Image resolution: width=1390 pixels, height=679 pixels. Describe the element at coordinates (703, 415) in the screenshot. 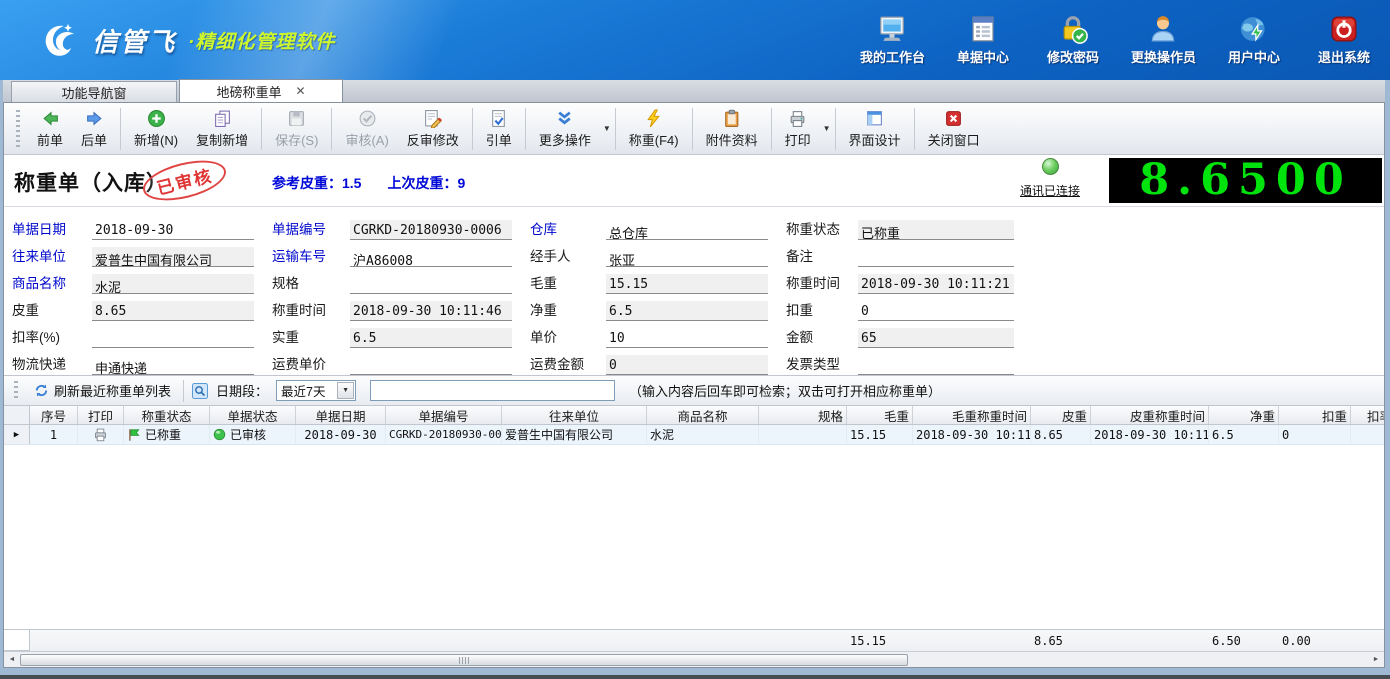

I see `col-header: 商品名称` at that location.